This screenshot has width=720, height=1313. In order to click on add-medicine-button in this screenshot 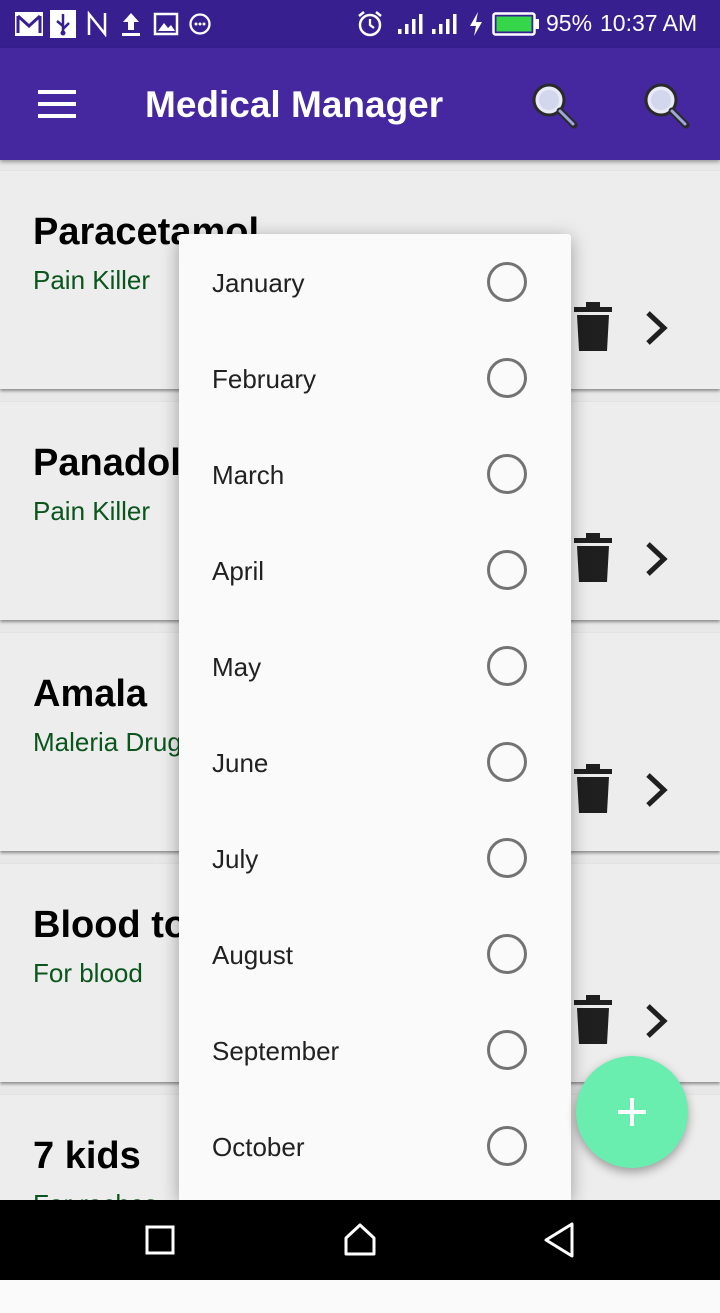, I will do `click(632, 1112)`.